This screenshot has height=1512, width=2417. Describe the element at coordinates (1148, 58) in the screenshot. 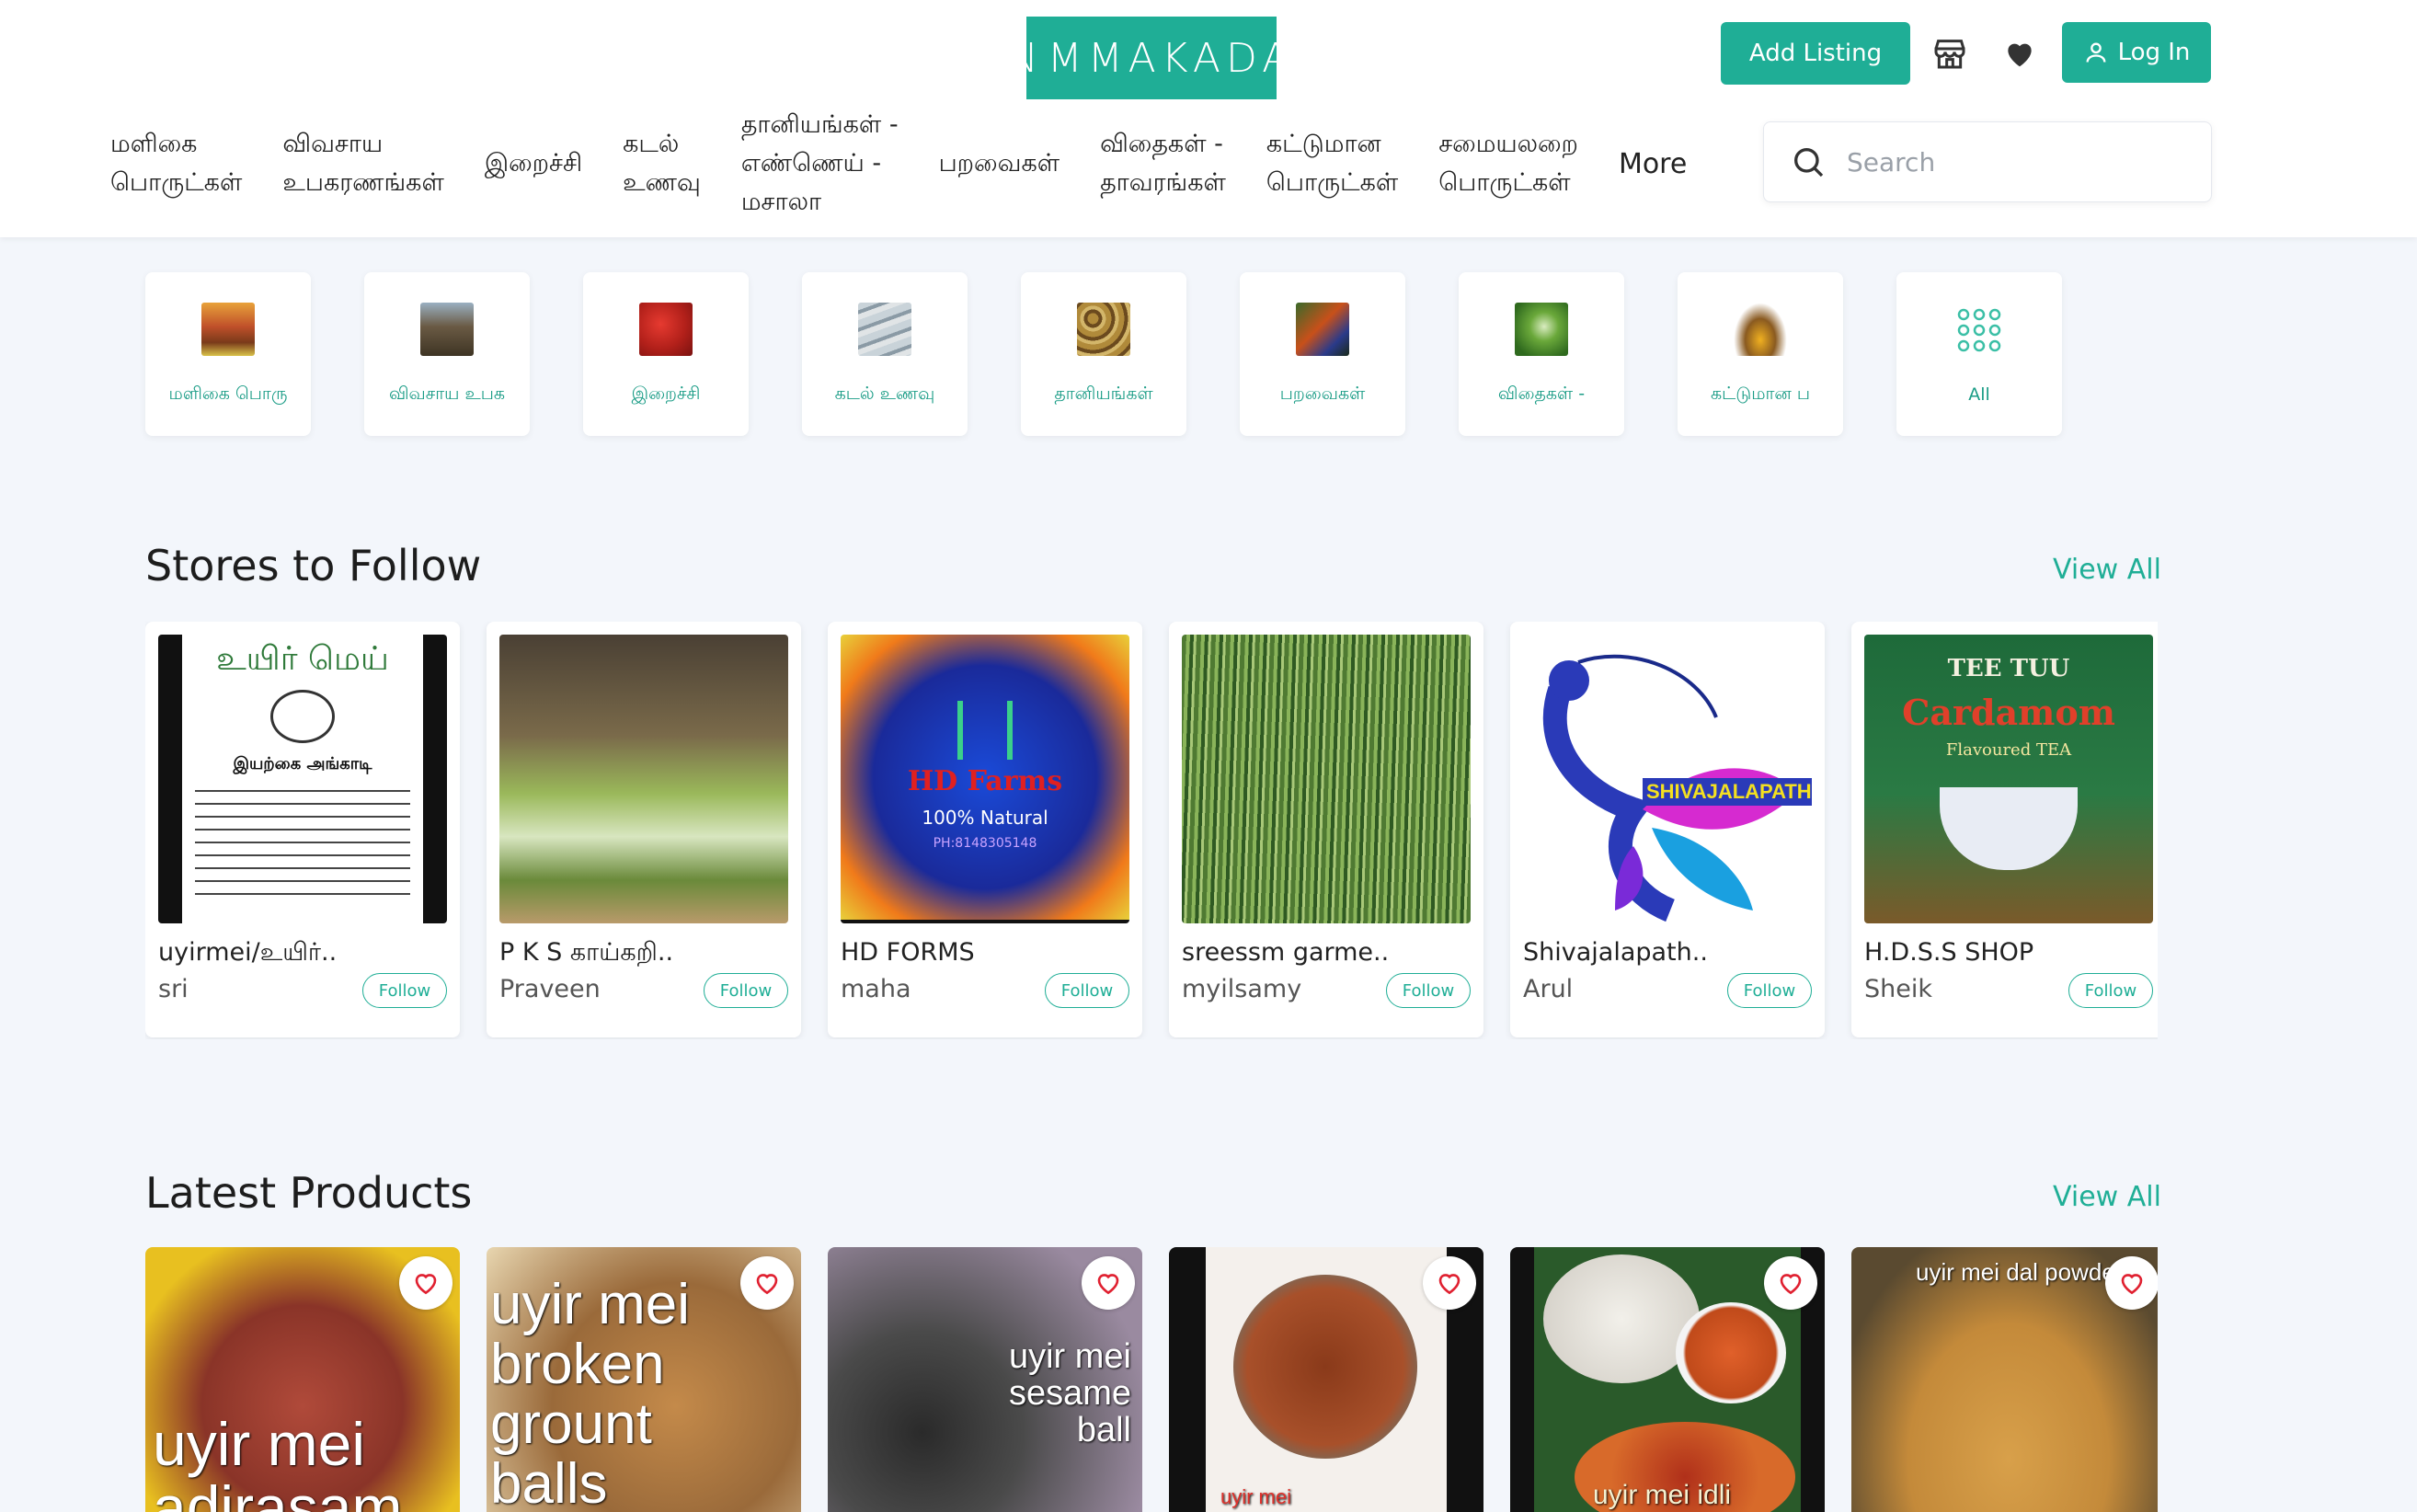

I see `site-logo: N MMAKADA` at that location.